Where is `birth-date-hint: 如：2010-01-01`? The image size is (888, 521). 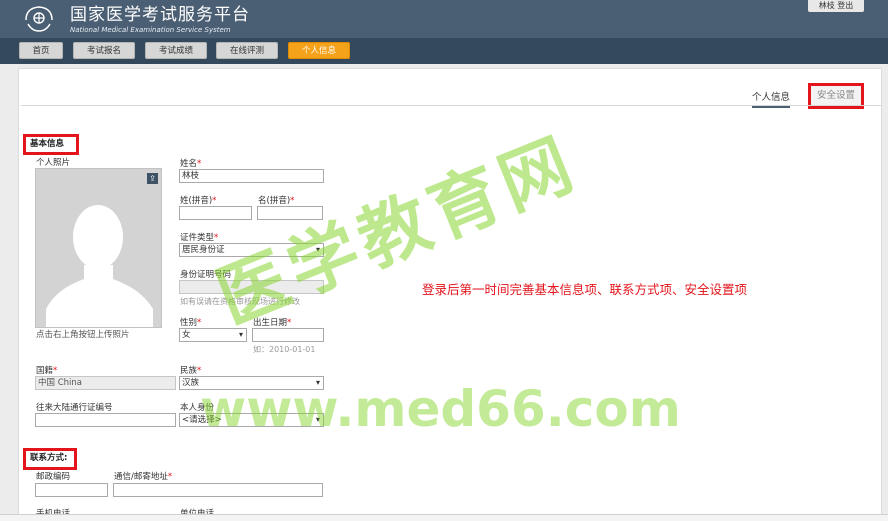 birth-date-hint: 如：2010-01-01 is located at coordinates (284, 349).